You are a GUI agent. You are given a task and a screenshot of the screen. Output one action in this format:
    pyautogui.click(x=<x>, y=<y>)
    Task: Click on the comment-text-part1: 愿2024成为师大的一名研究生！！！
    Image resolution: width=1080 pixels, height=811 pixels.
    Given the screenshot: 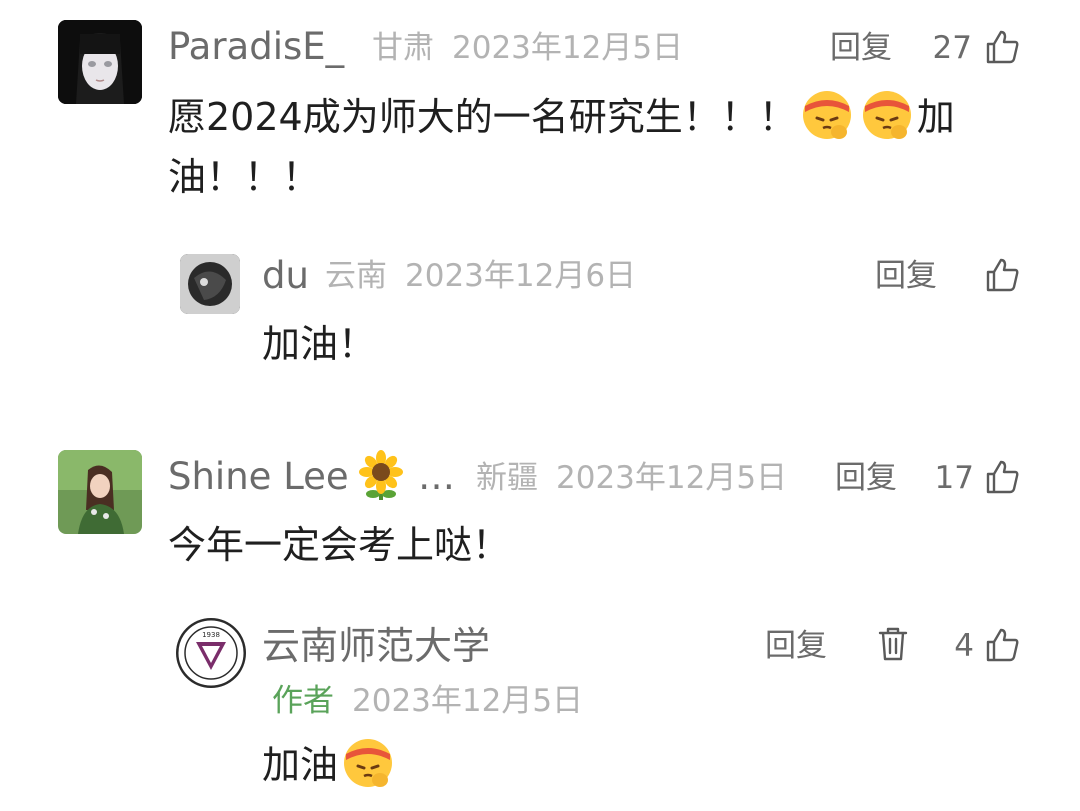 What is the action you would take?
    pyautogui.click(x=482, y=117)
    